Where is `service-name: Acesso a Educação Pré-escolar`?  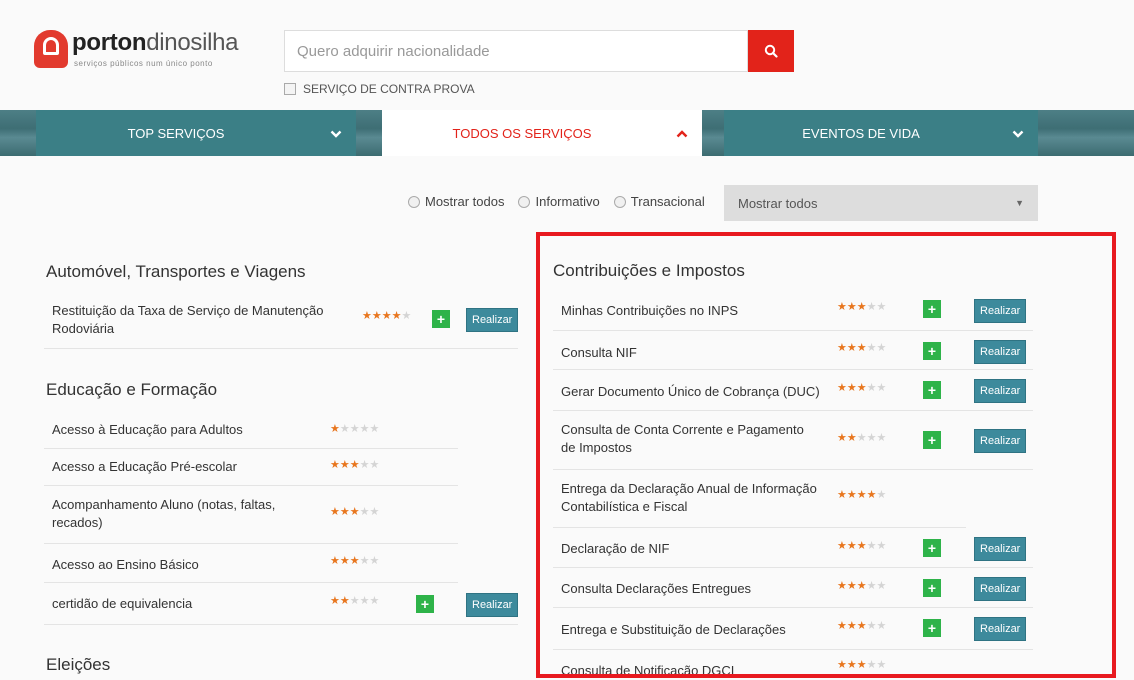 service-name: Acesso a Educação Pré-escolar is located at coordinates (144, 467).